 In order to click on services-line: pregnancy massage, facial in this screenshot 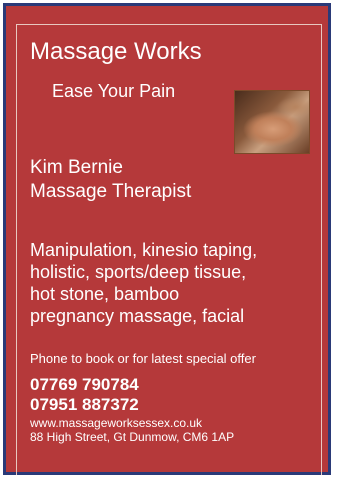, I will do `click(137, 316)`.